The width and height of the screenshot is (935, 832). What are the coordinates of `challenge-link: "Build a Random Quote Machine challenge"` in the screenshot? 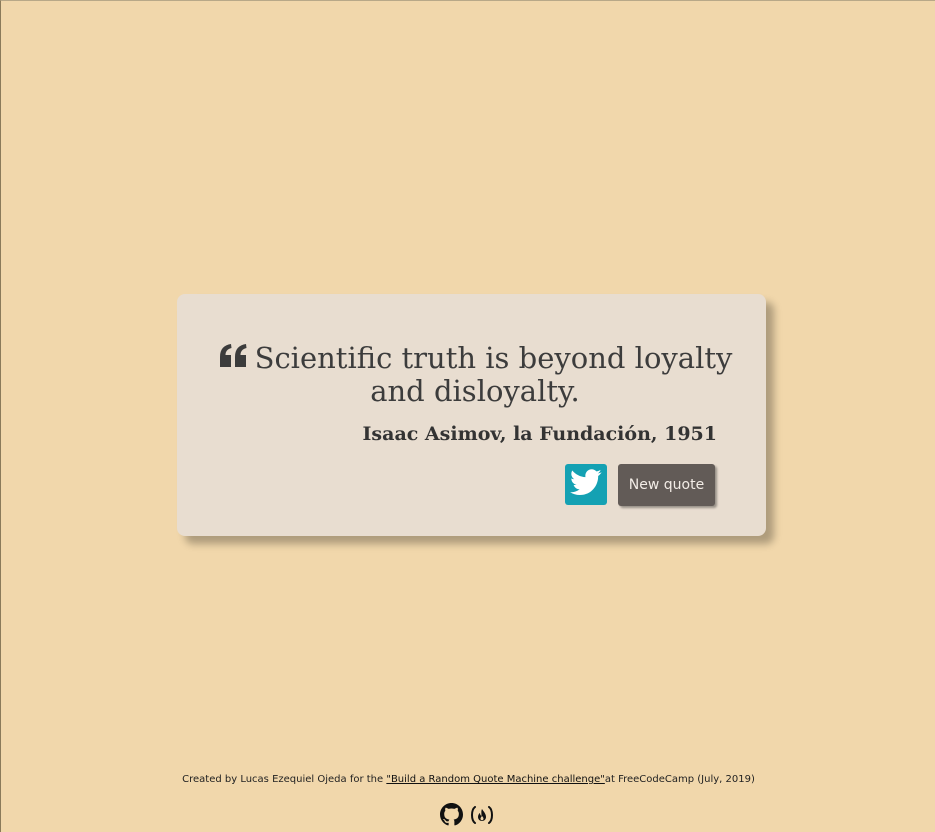 It's located at (495, 779).